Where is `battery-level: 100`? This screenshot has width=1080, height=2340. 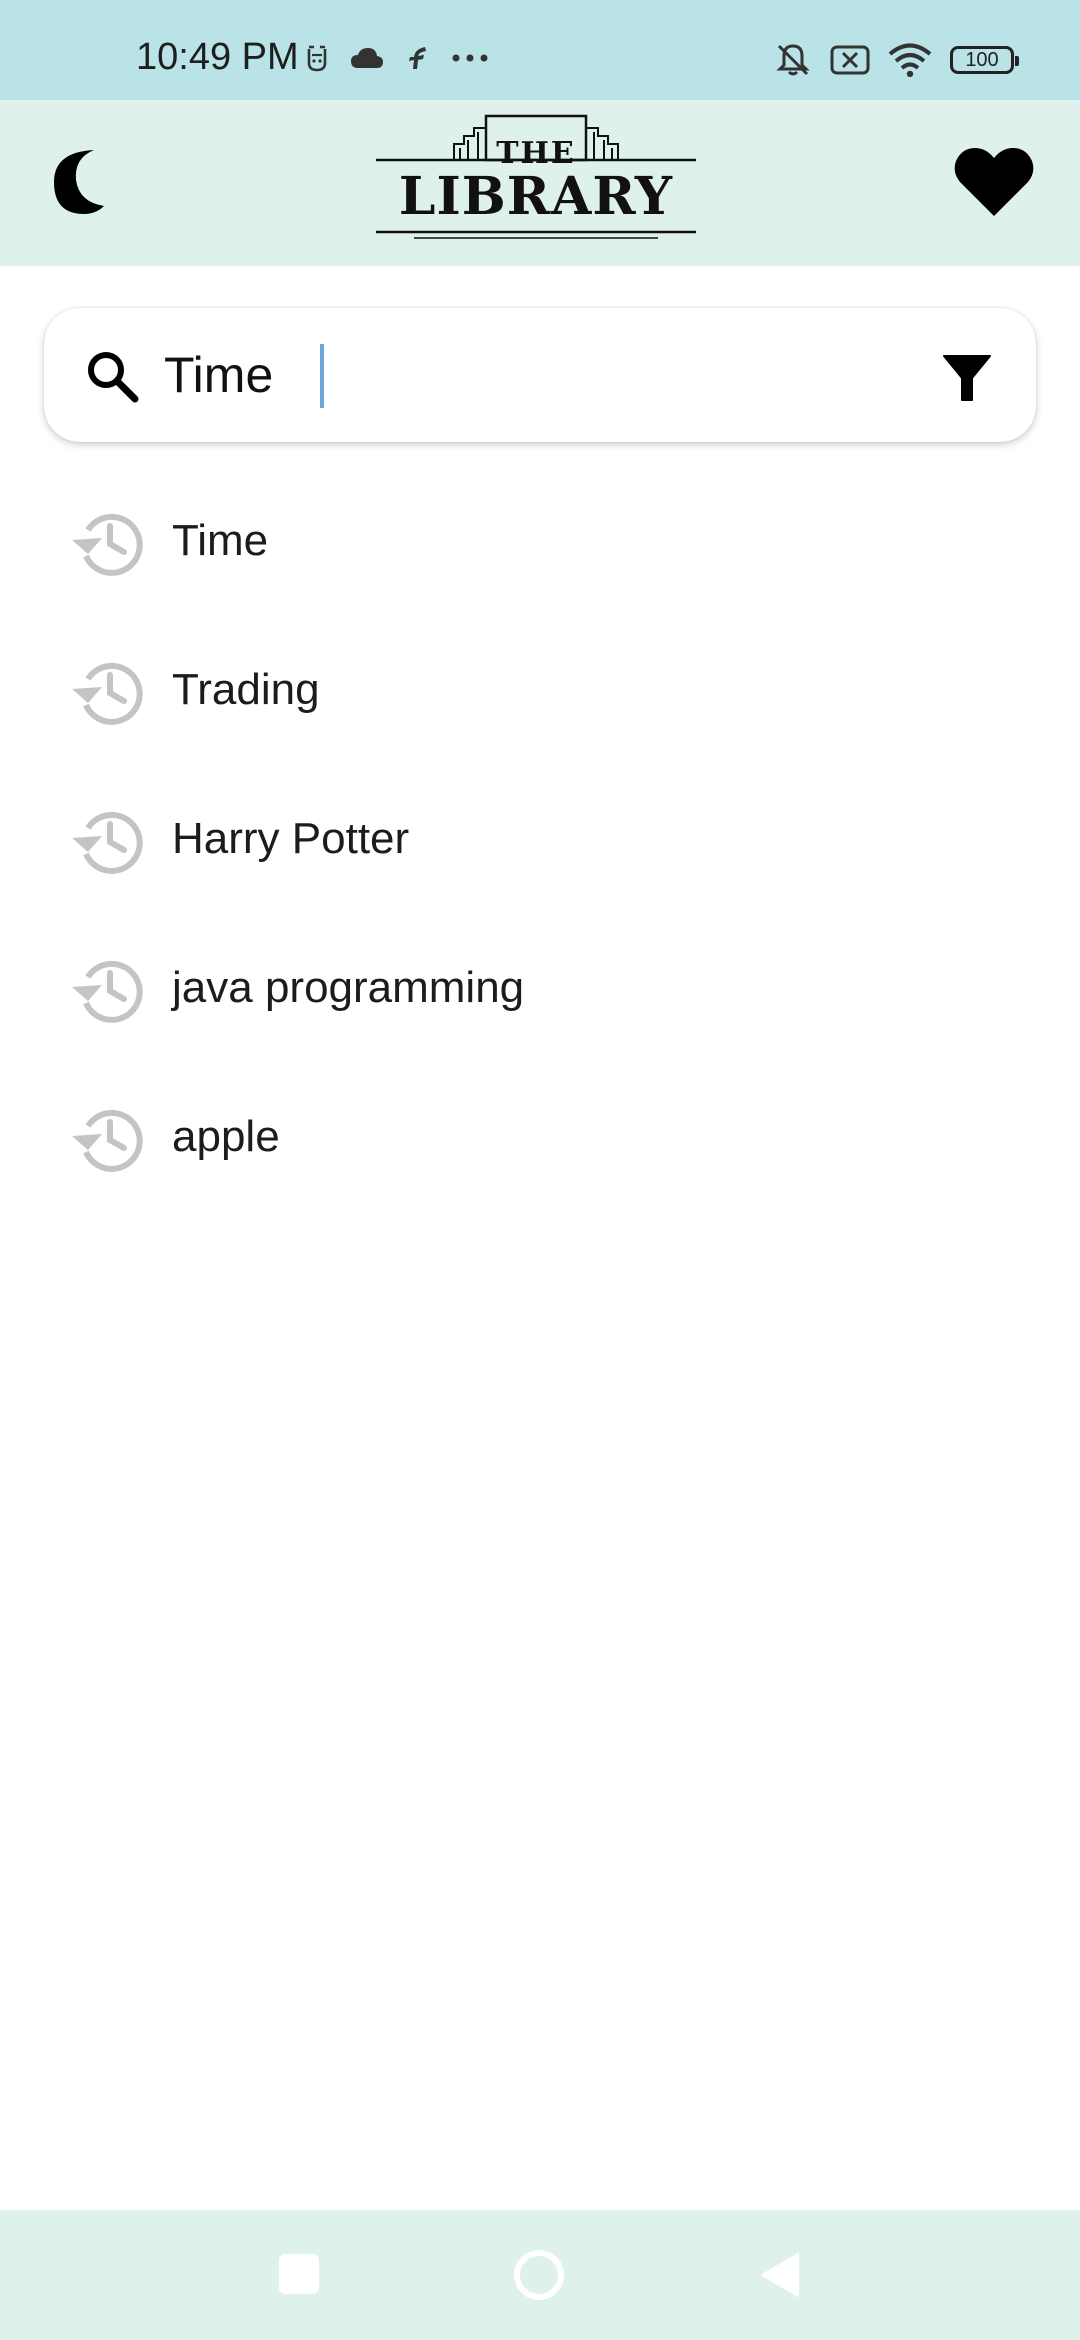 battery-level: 100 is located at coordinates (982, 59).